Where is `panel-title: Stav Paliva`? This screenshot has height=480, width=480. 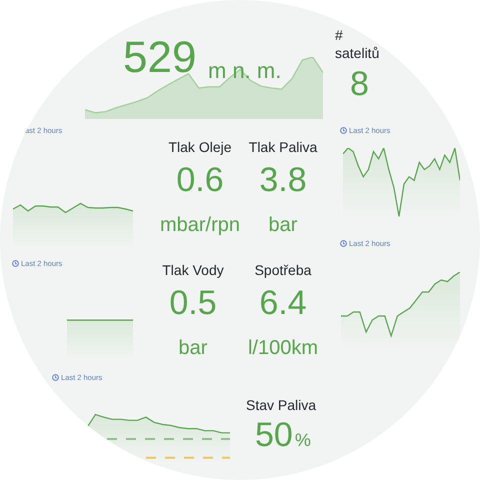 panel-title: Stav Paliva is located at coordinates (281, 405).